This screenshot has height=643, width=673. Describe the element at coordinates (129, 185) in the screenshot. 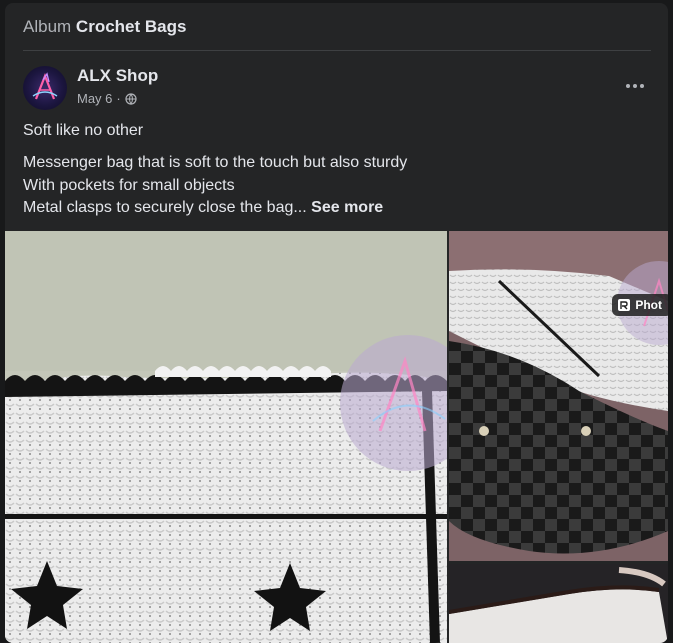

I see `post-line-2: With pockets for small objects` at that location.